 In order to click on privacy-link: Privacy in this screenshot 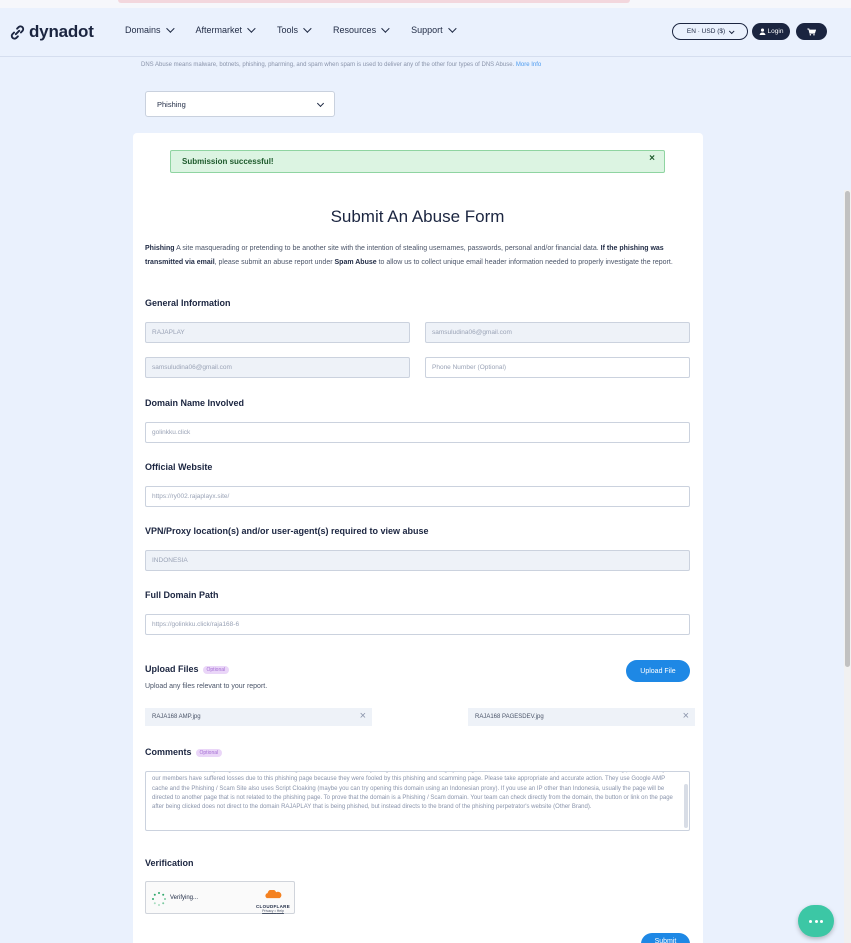, I will do `click(267, 911)`.